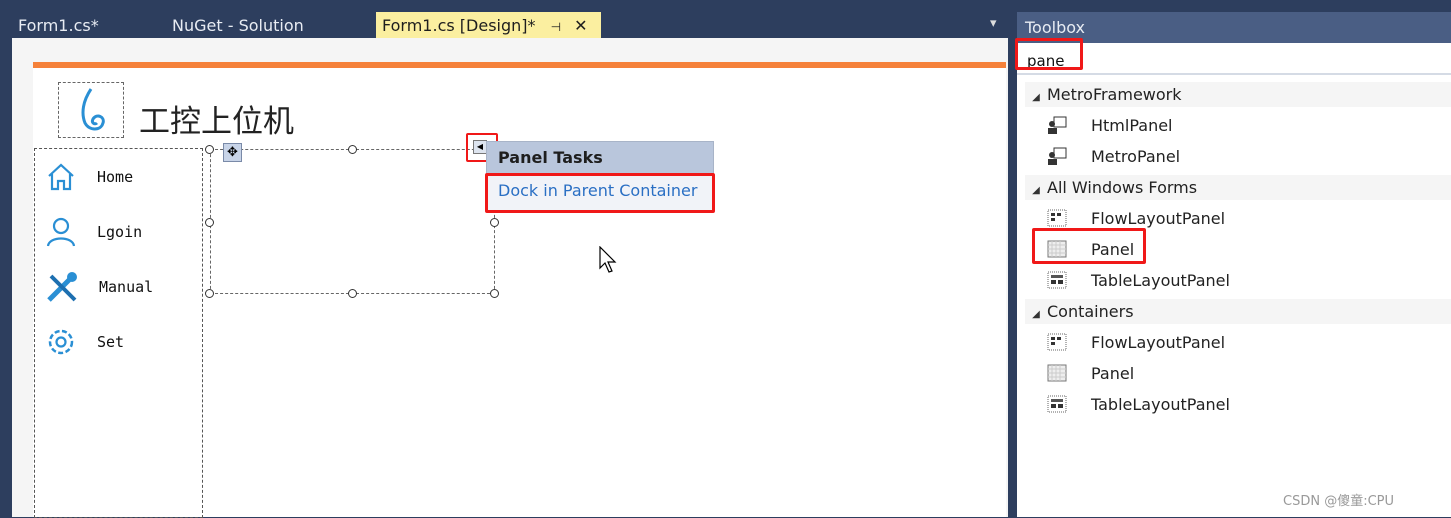 This screenshot has height=518, width=1451. What do you see at coordinates (1057, 156) in the screenshot?
I see `metropanel-icon` at bounding box center [1057, 156].